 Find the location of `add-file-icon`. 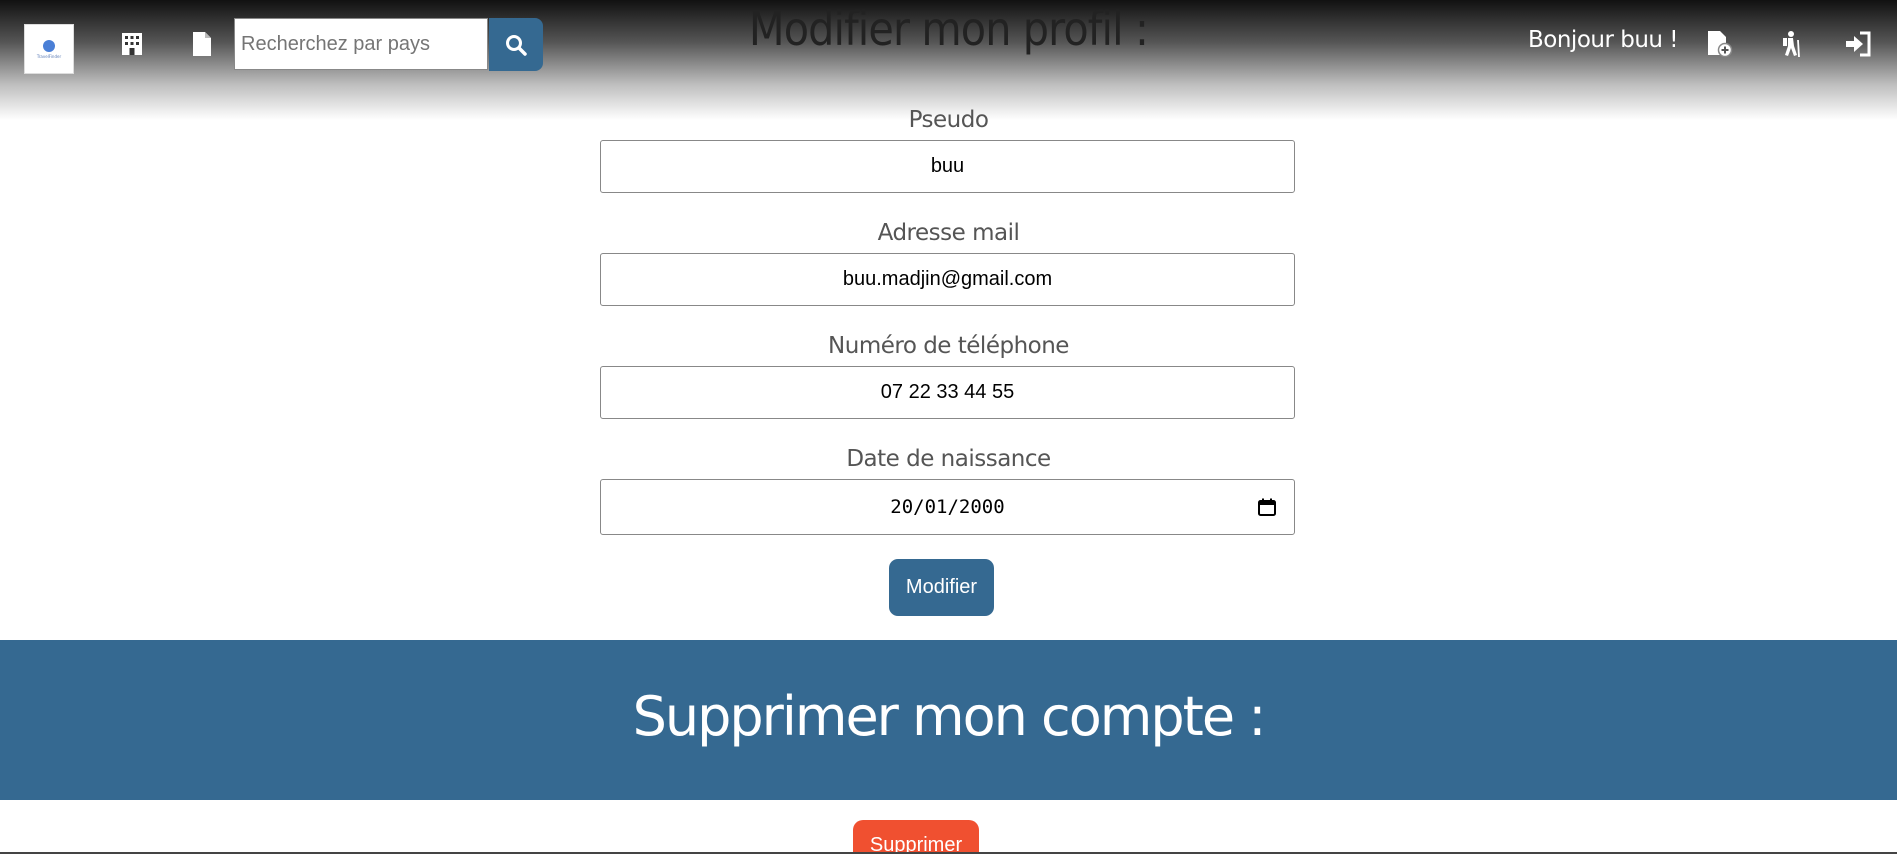

add-file-icon is located at coordinates (1719, 44).